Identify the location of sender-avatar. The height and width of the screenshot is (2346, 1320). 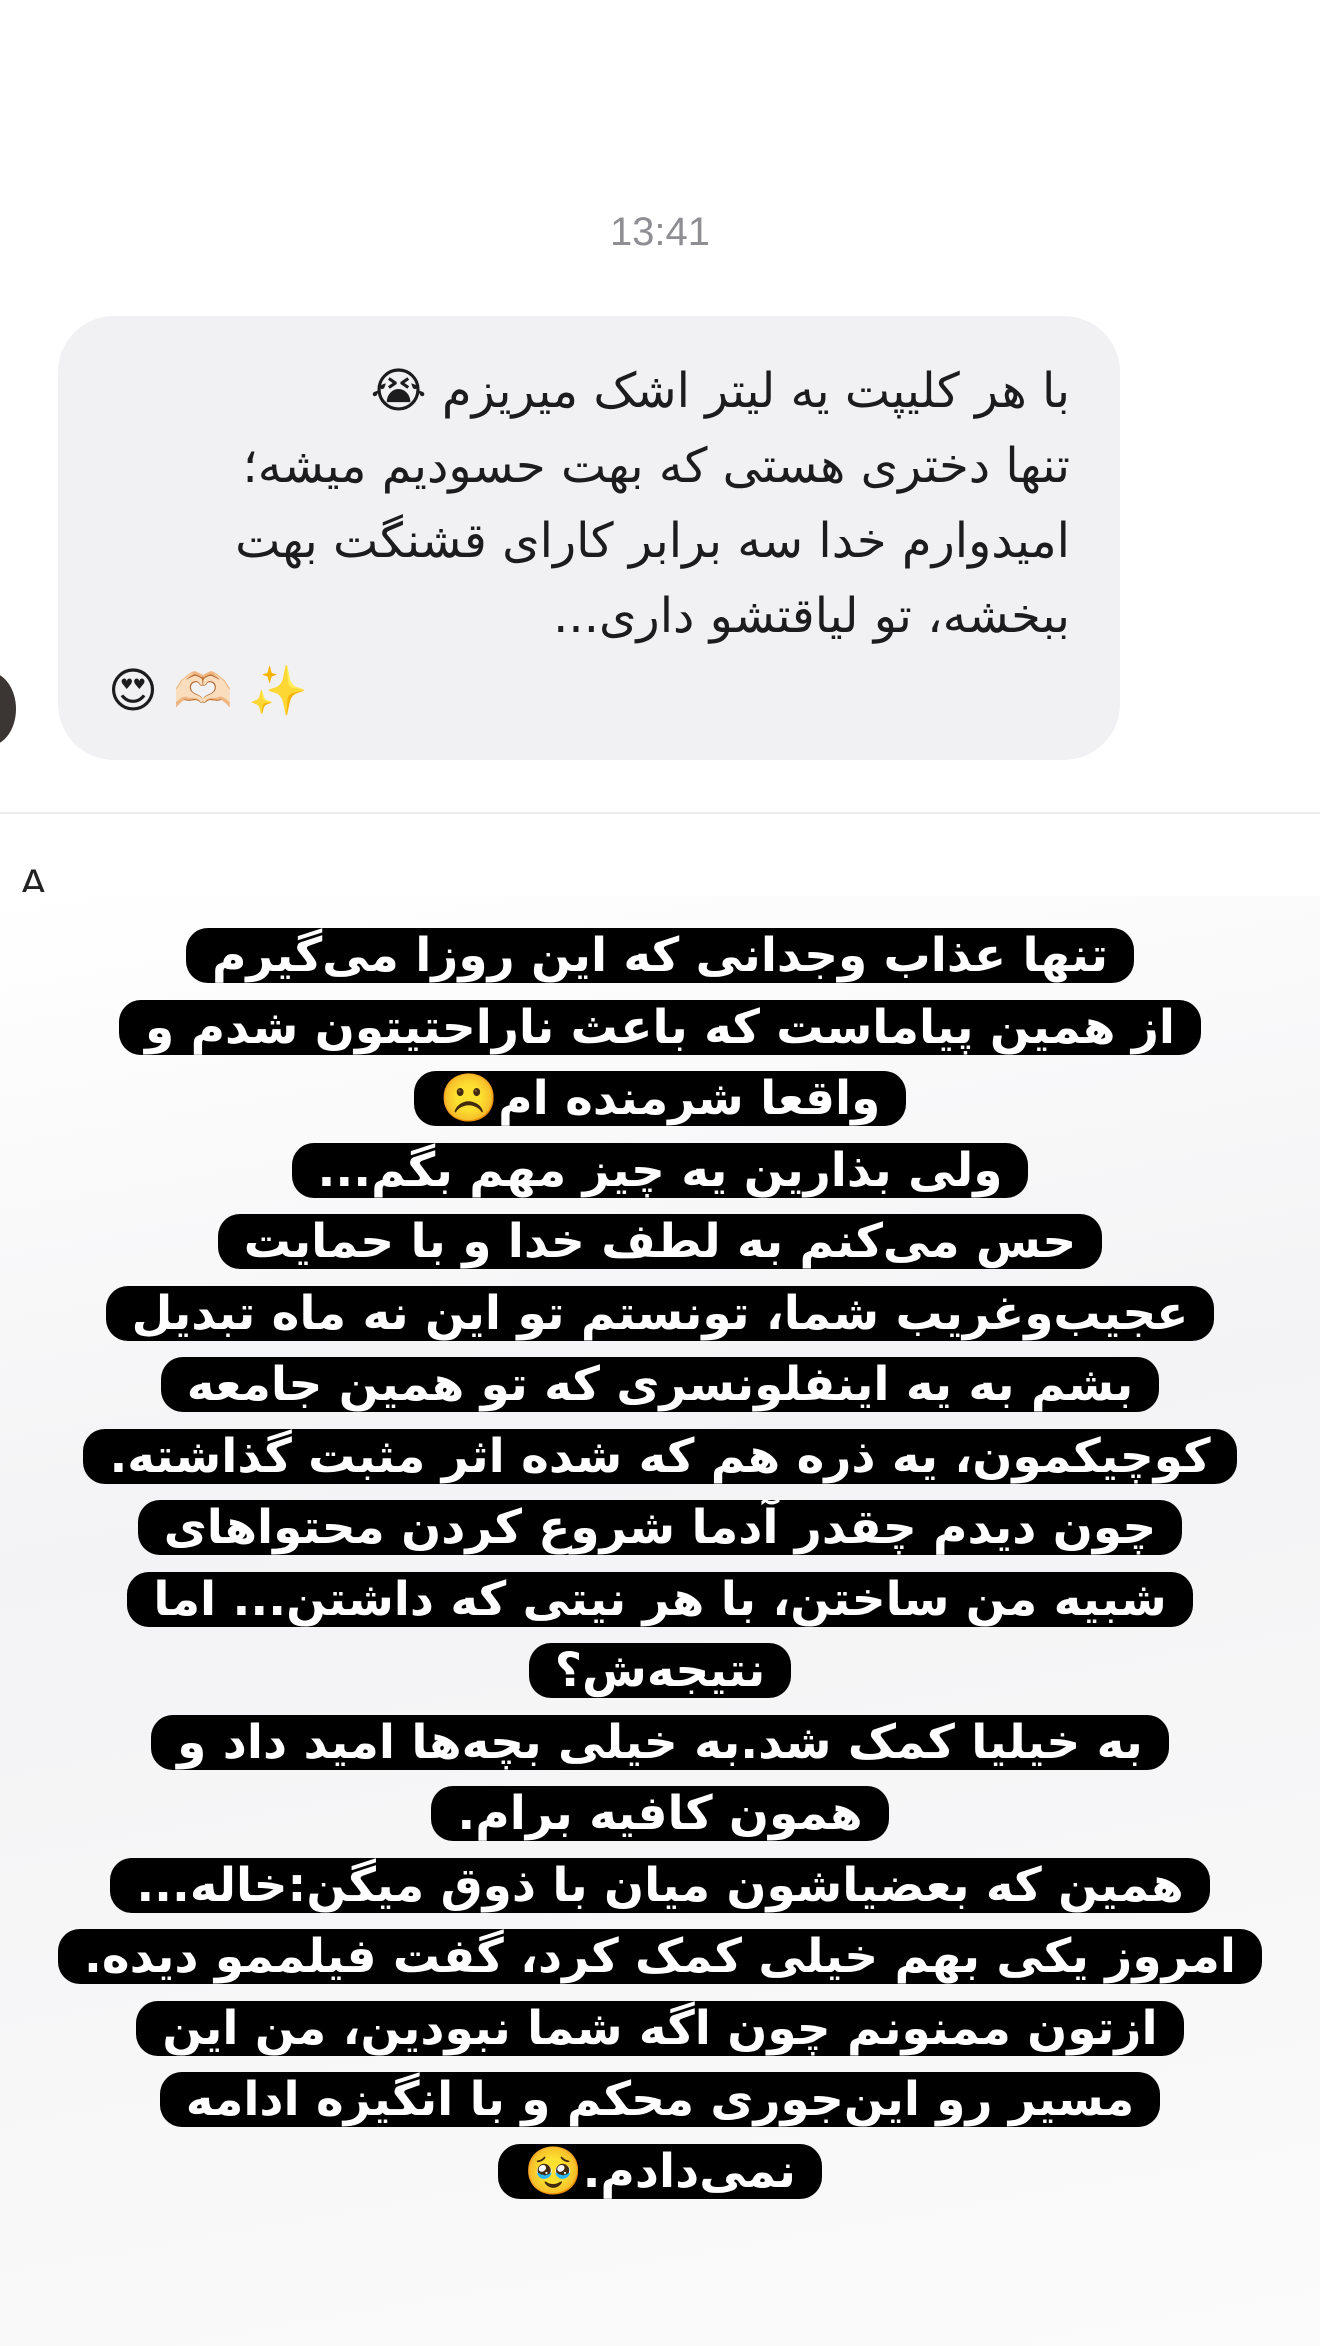
(8, 709).